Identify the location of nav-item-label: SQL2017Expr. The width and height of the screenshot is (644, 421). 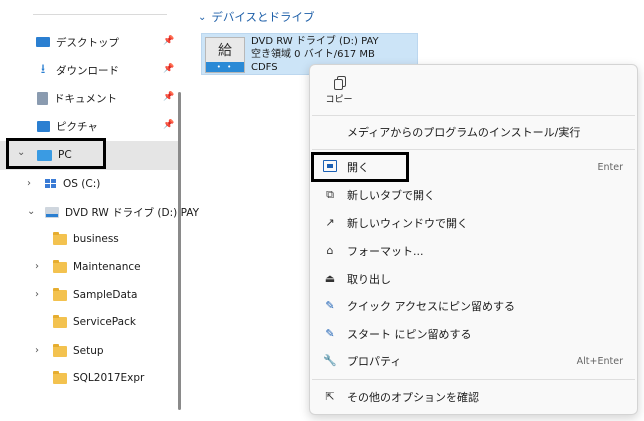
(109, 378).